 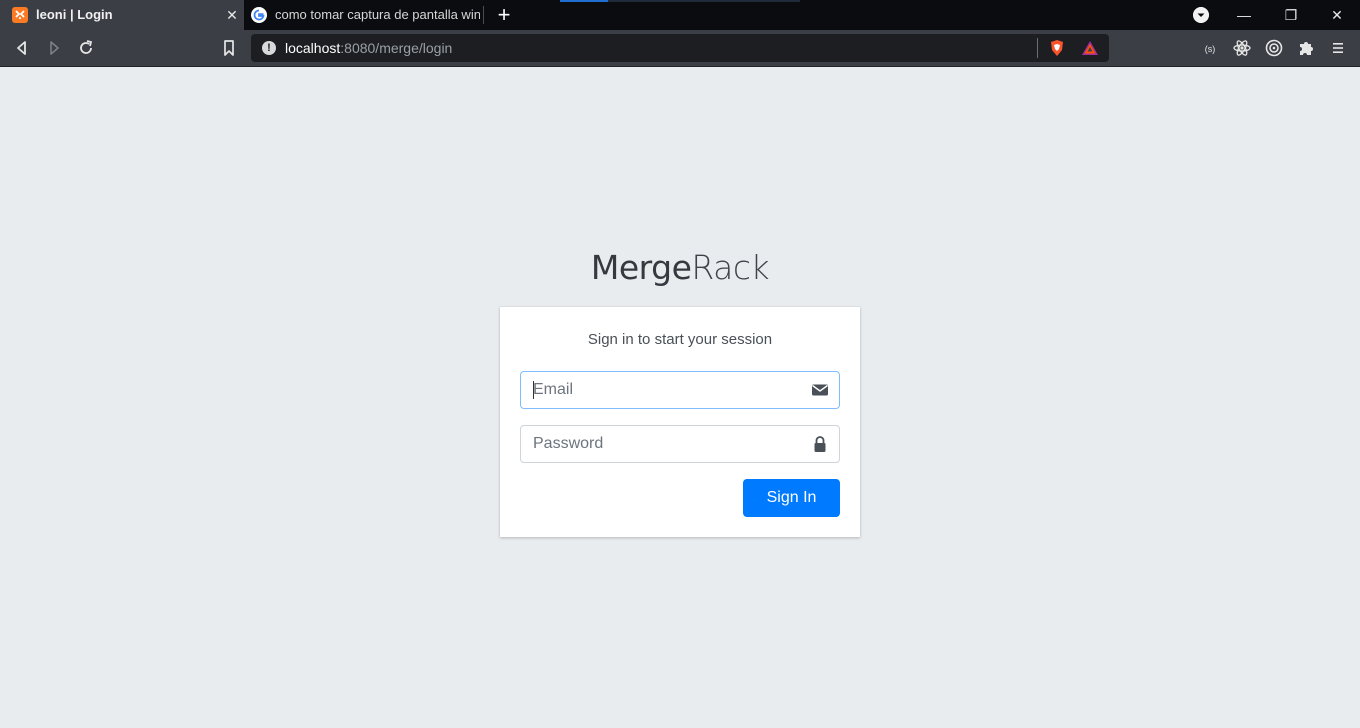 I want to click on new-tab-button: +, so click(x=504, y=15).